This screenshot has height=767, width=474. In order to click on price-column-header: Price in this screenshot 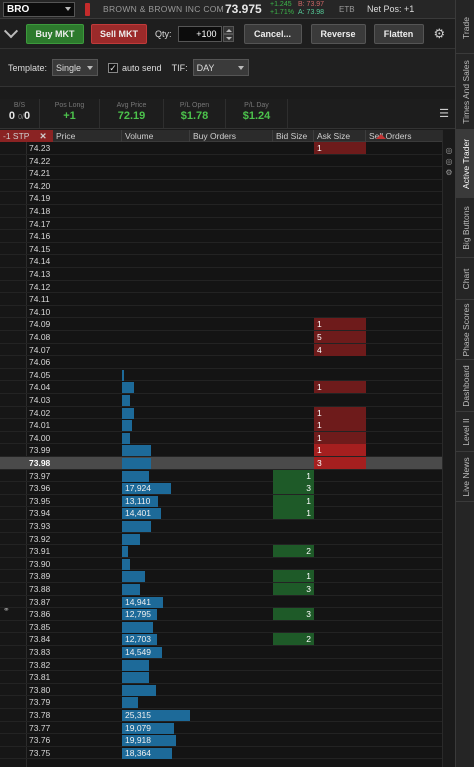, I will do `click(87, 136)`.